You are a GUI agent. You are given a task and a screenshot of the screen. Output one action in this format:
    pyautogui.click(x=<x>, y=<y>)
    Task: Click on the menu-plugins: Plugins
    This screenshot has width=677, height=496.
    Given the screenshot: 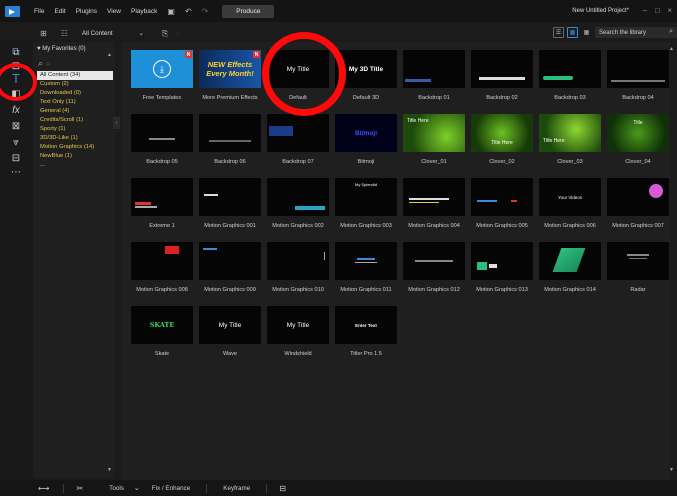 What is the action you would take?
    pyautogui.click(x=86, y=11)
    